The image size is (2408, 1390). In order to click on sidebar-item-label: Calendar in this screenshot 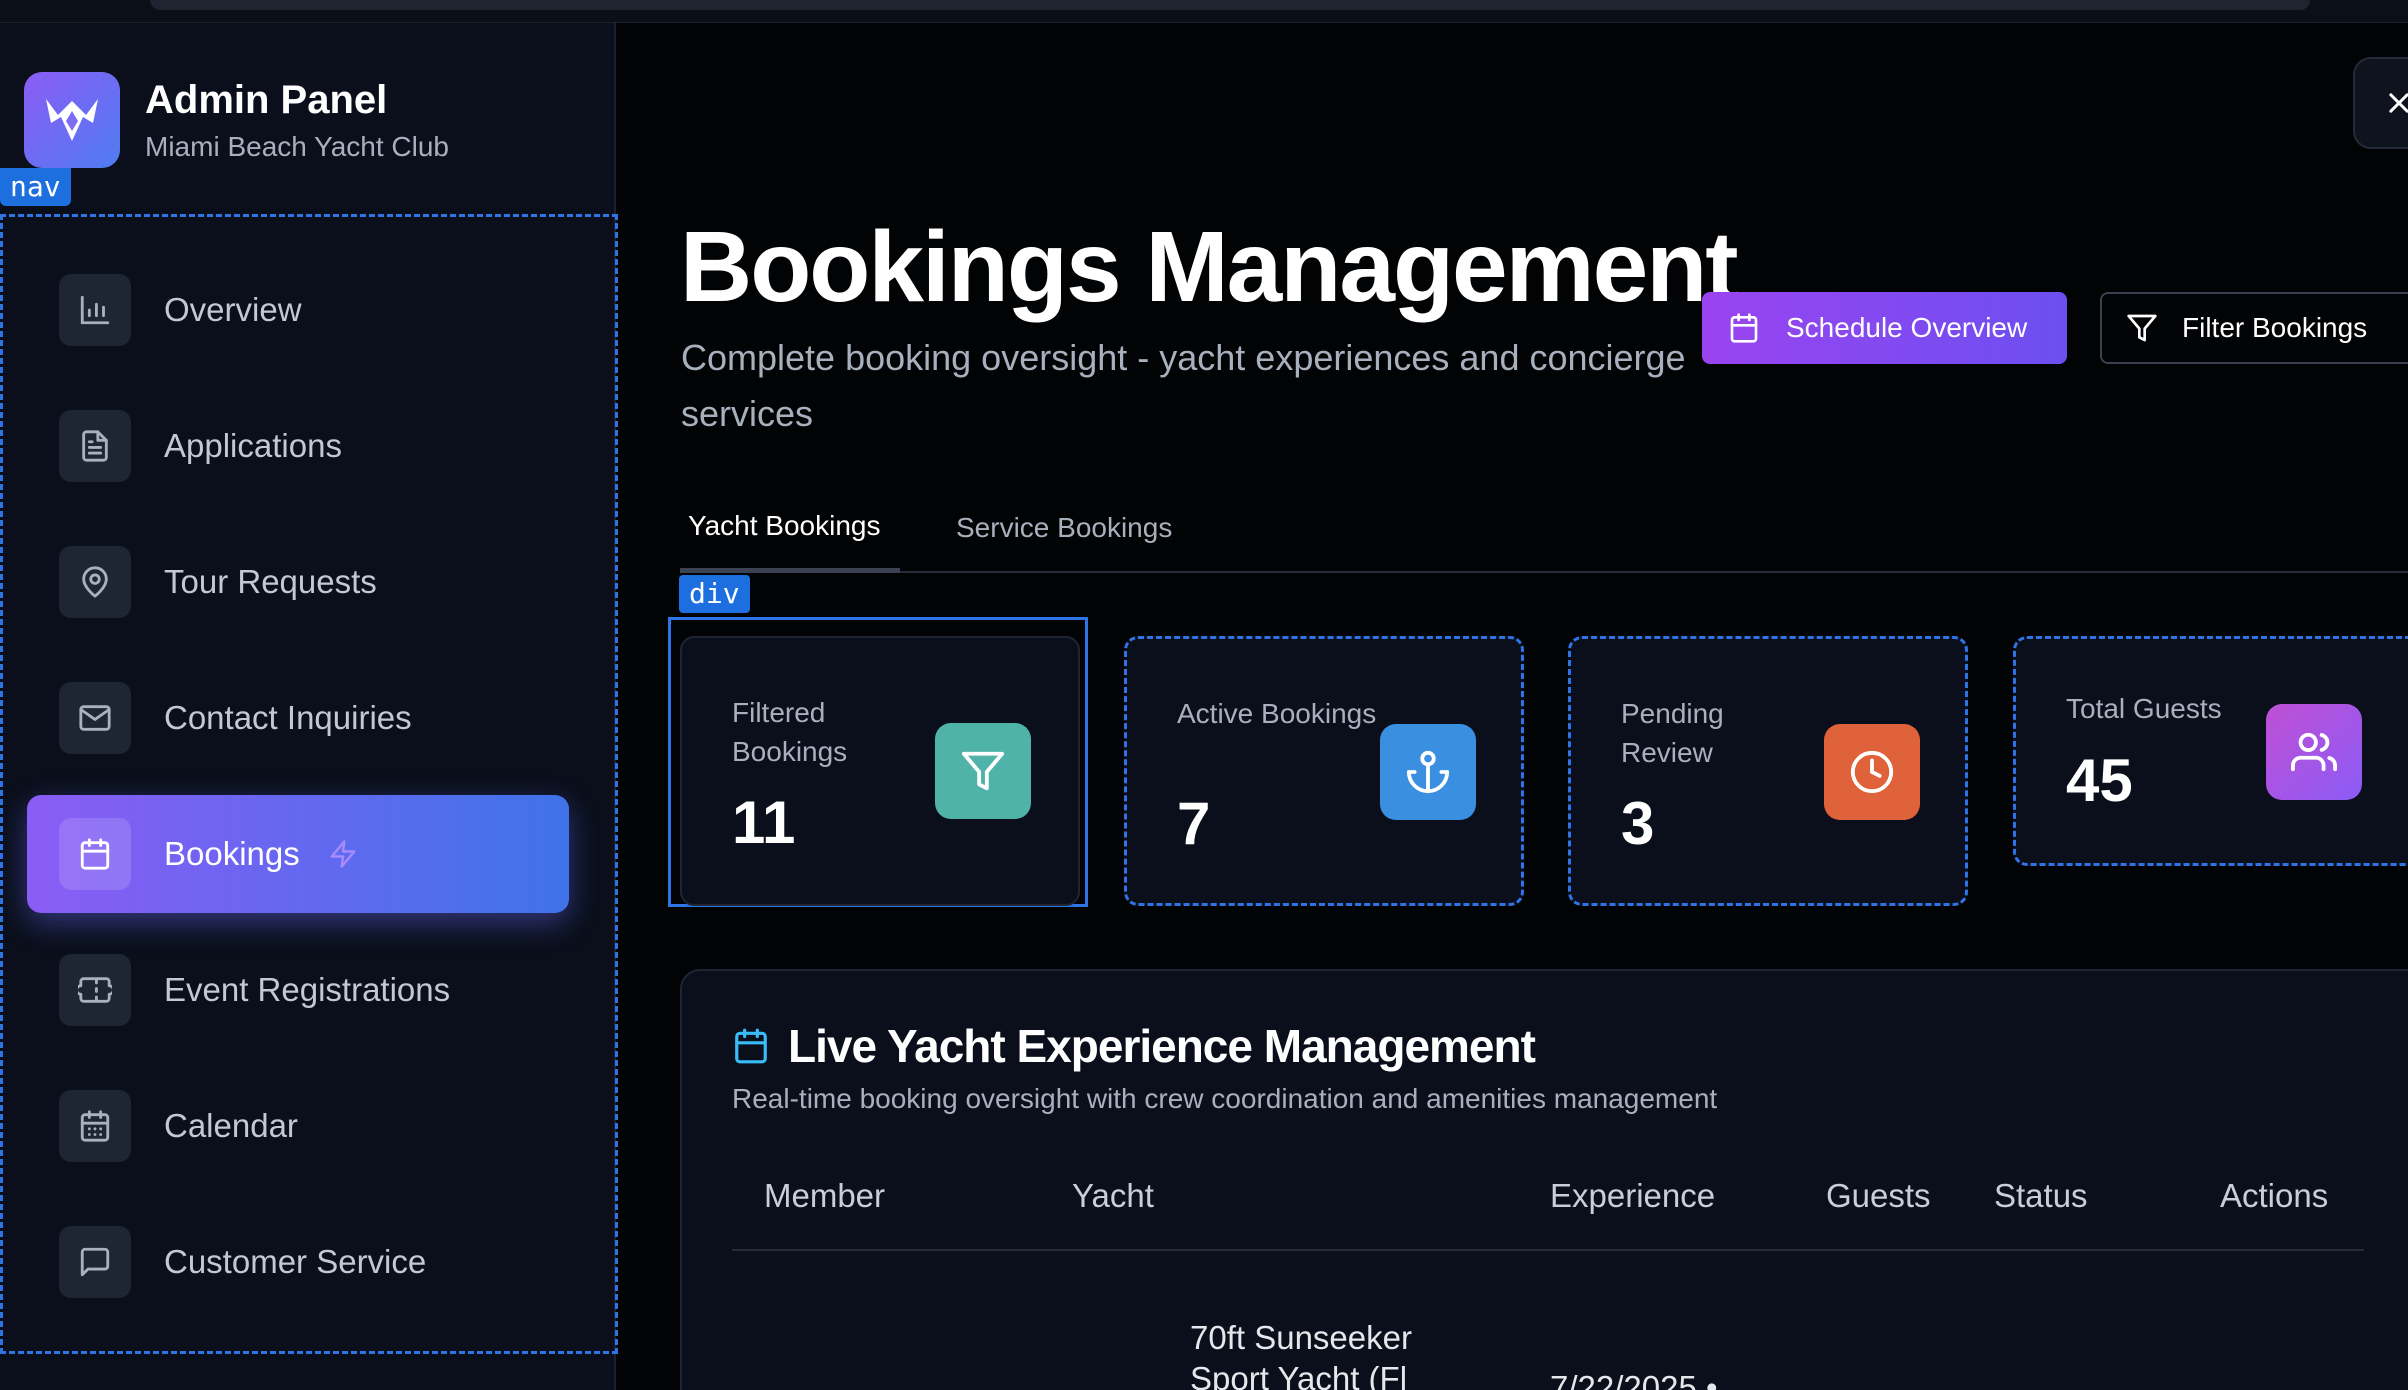, I will do `click(231, 1125)`.